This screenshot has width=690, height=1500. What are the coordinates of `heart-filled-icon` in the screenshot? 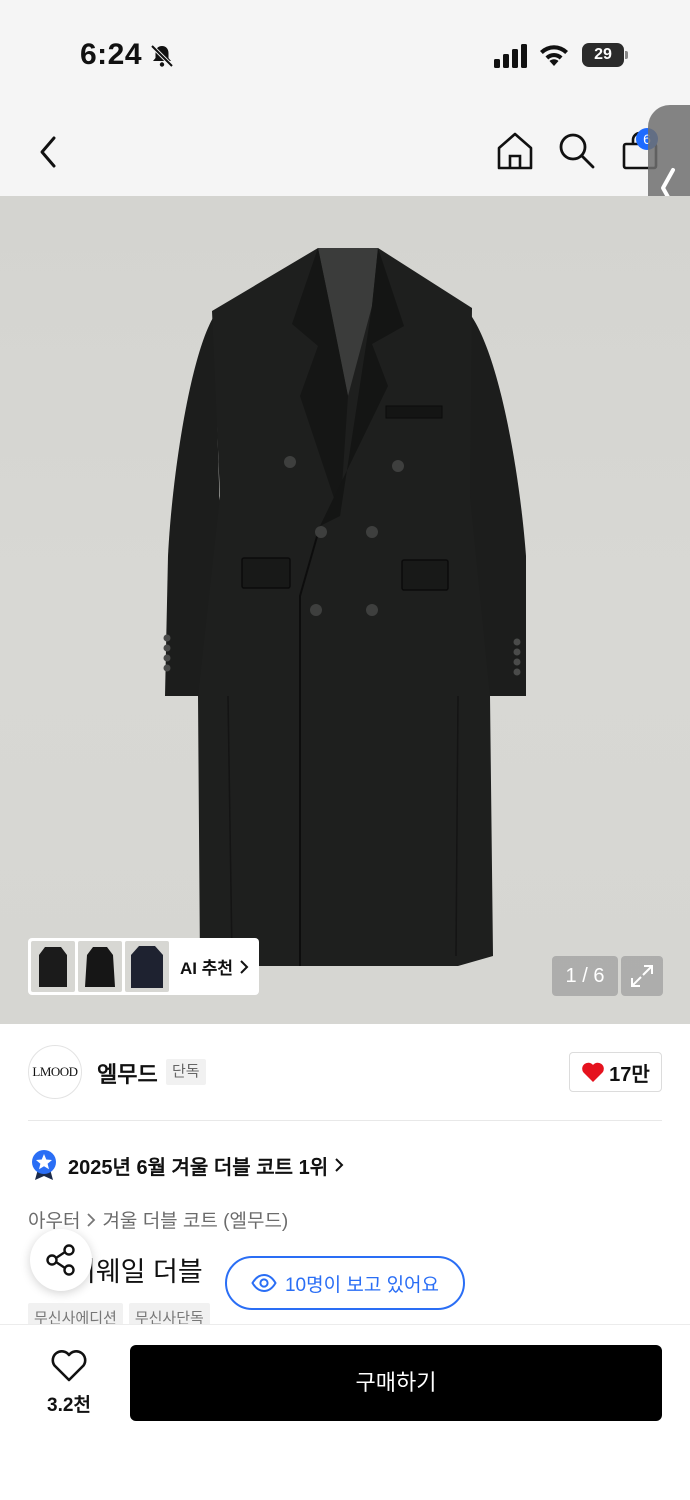 It's located at (593, 1072).